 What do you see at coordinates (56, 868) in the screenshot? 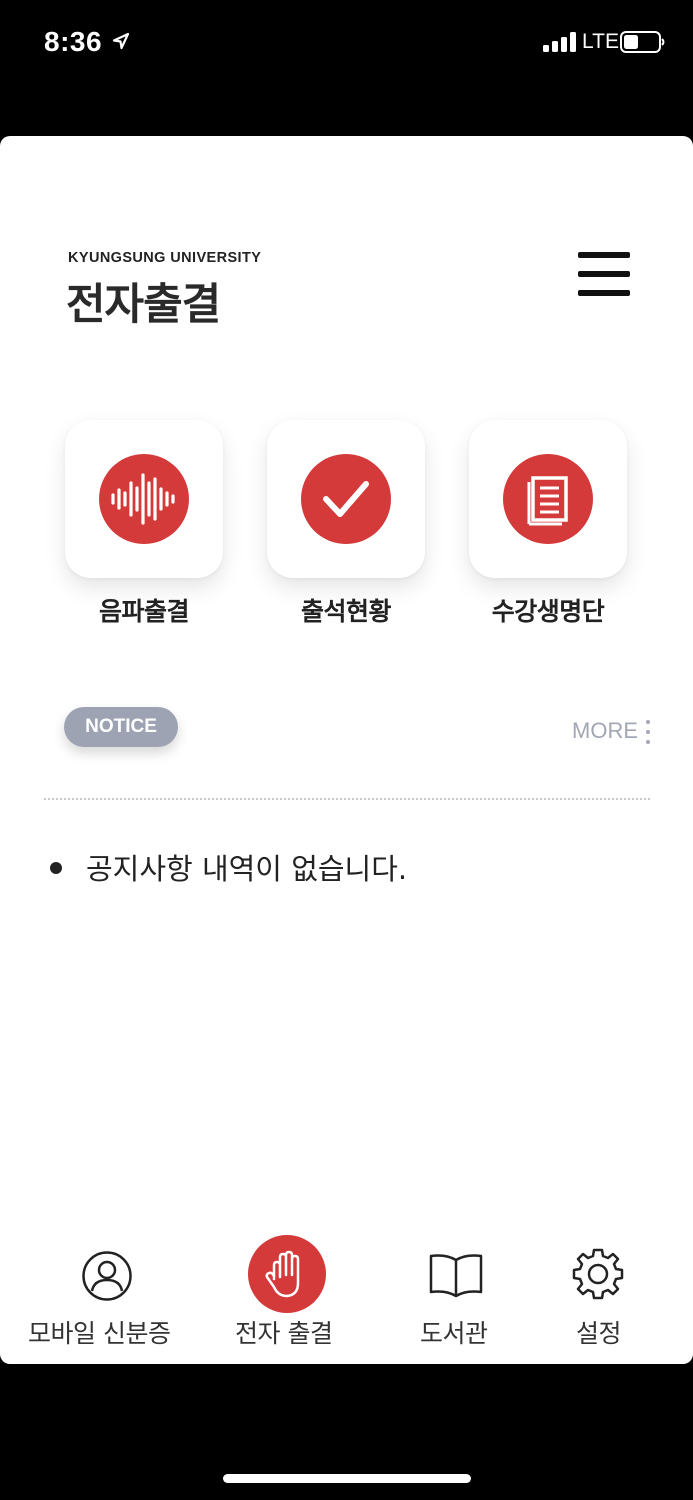
I see `bullet-icon` at bounding box center [56, 868].